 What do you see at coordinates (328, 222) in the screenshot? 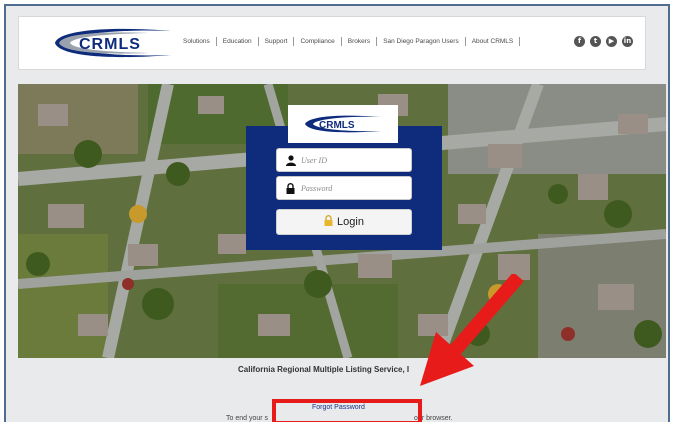
I see `padlock-icon` at bounding box center [328, 222].